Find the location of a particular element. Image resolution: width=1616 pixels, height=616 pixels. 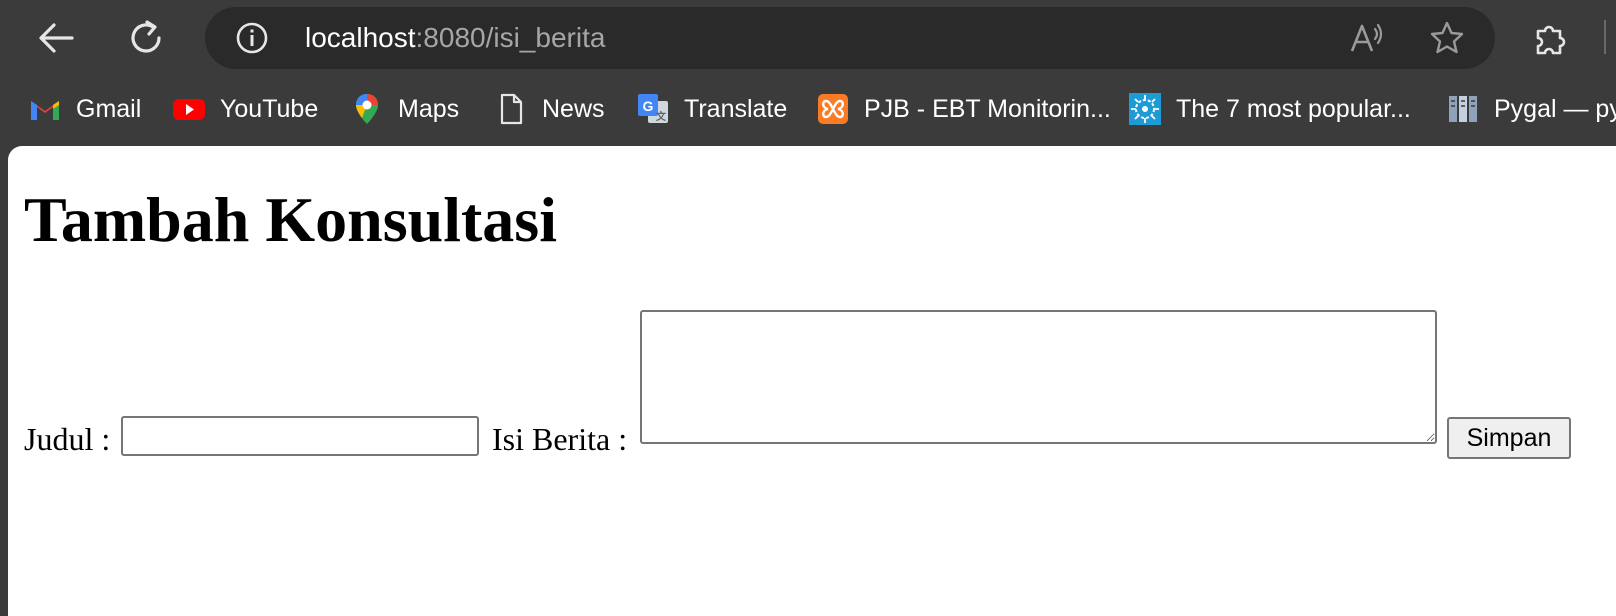

translate-icon: G 文 is located at coordinates (653, 108).